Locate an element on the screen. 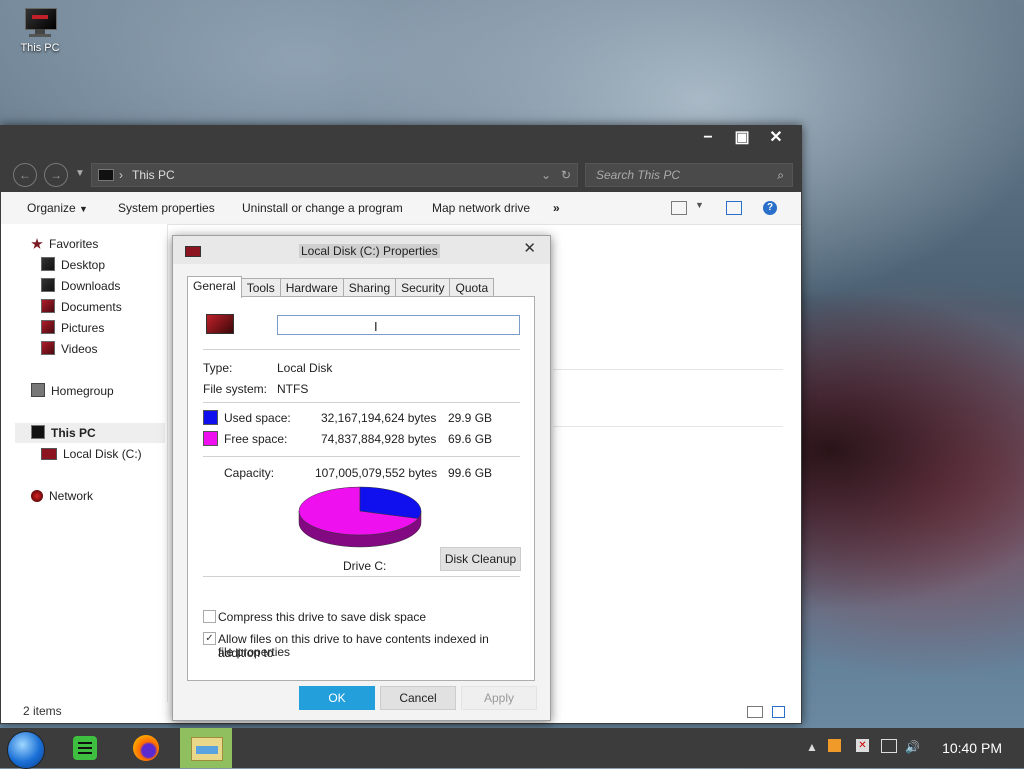 Image resolution: width=1024 pixels, height=769 pixels. tab-hardware: Hardware is located at coordinates (311, 287).